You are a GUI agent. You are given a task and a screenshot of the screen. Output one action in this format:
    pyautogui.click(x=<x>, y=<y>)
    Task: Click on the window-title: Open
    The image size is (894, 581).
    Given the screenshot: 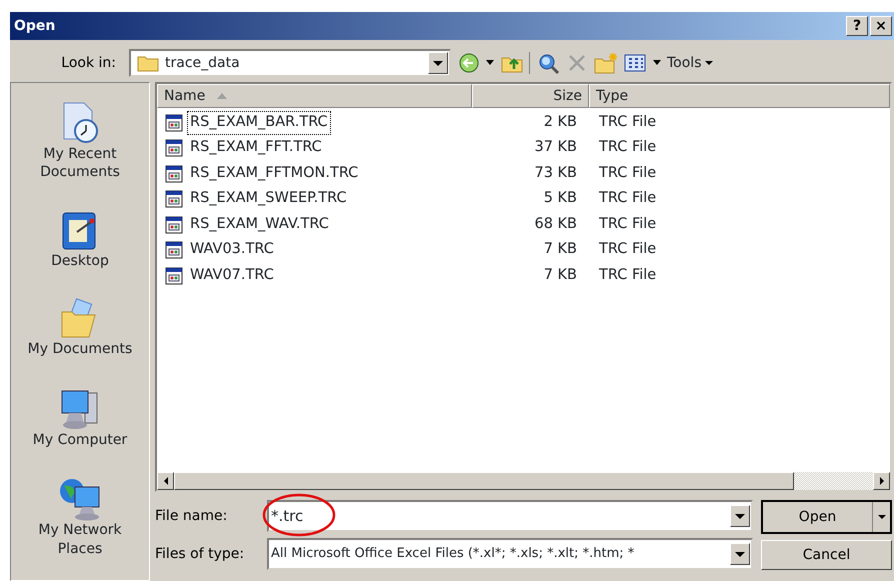 What is the action you would take?
    pyautogui.click(x=35, y=26)
    